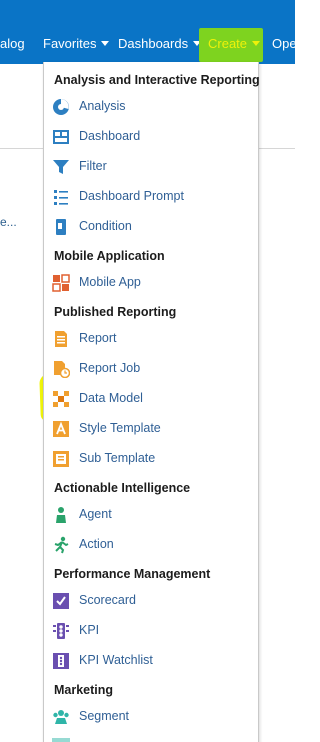 The image size is (320, 742). Describe the element at coordinates (70, 43) in the screenshot. I see `nav-favorites-label: Favorites` at that location.